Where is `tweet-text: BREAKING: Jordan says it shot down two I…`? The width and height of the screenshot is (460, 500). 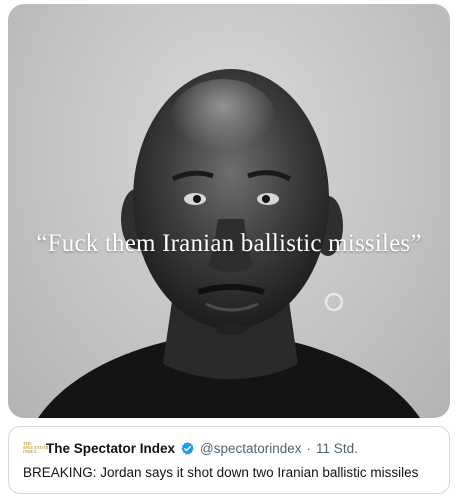 tweet-text: BREAKING: Jordan says it shot down two I… is located at coordinates (221, 472).